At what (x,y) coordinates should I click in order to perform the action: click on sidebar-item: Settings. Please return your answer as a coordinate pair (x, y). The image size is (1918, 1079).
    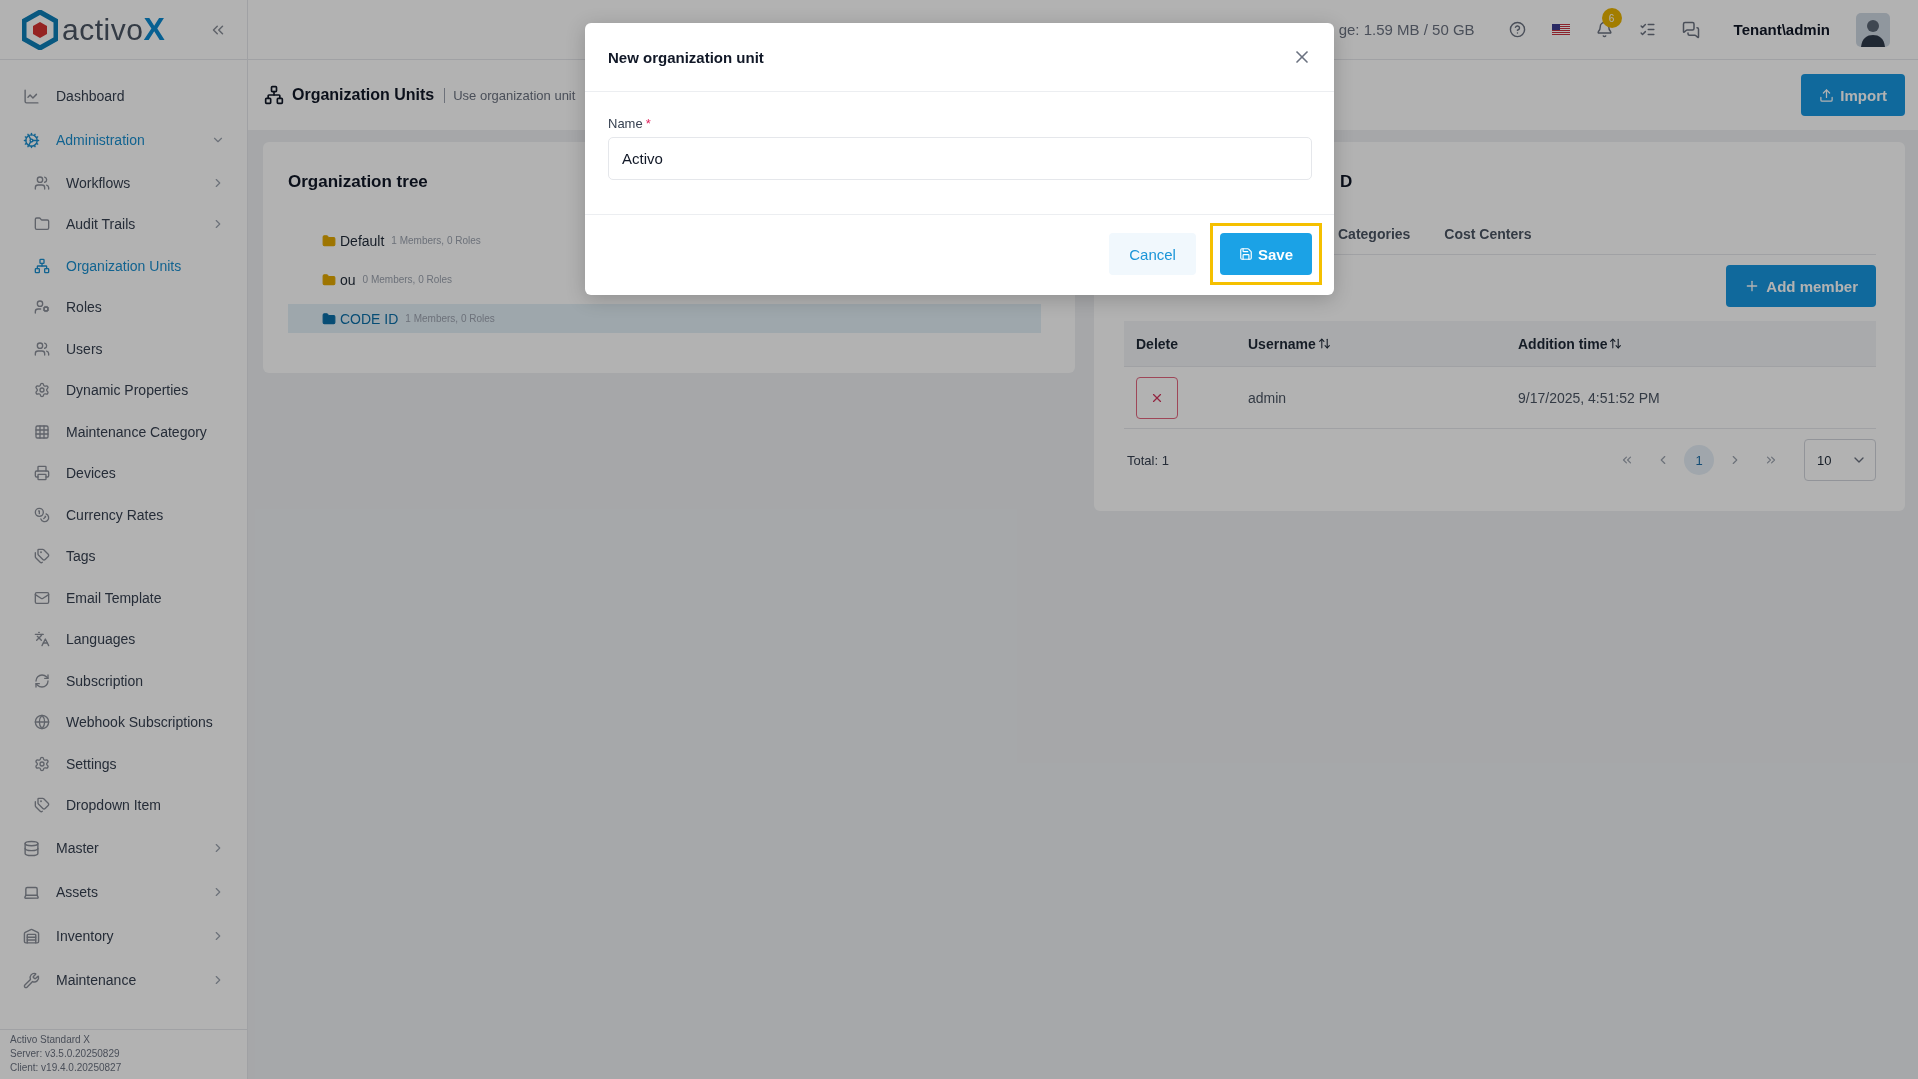
    Looking at the image, I should click on (123, 764).